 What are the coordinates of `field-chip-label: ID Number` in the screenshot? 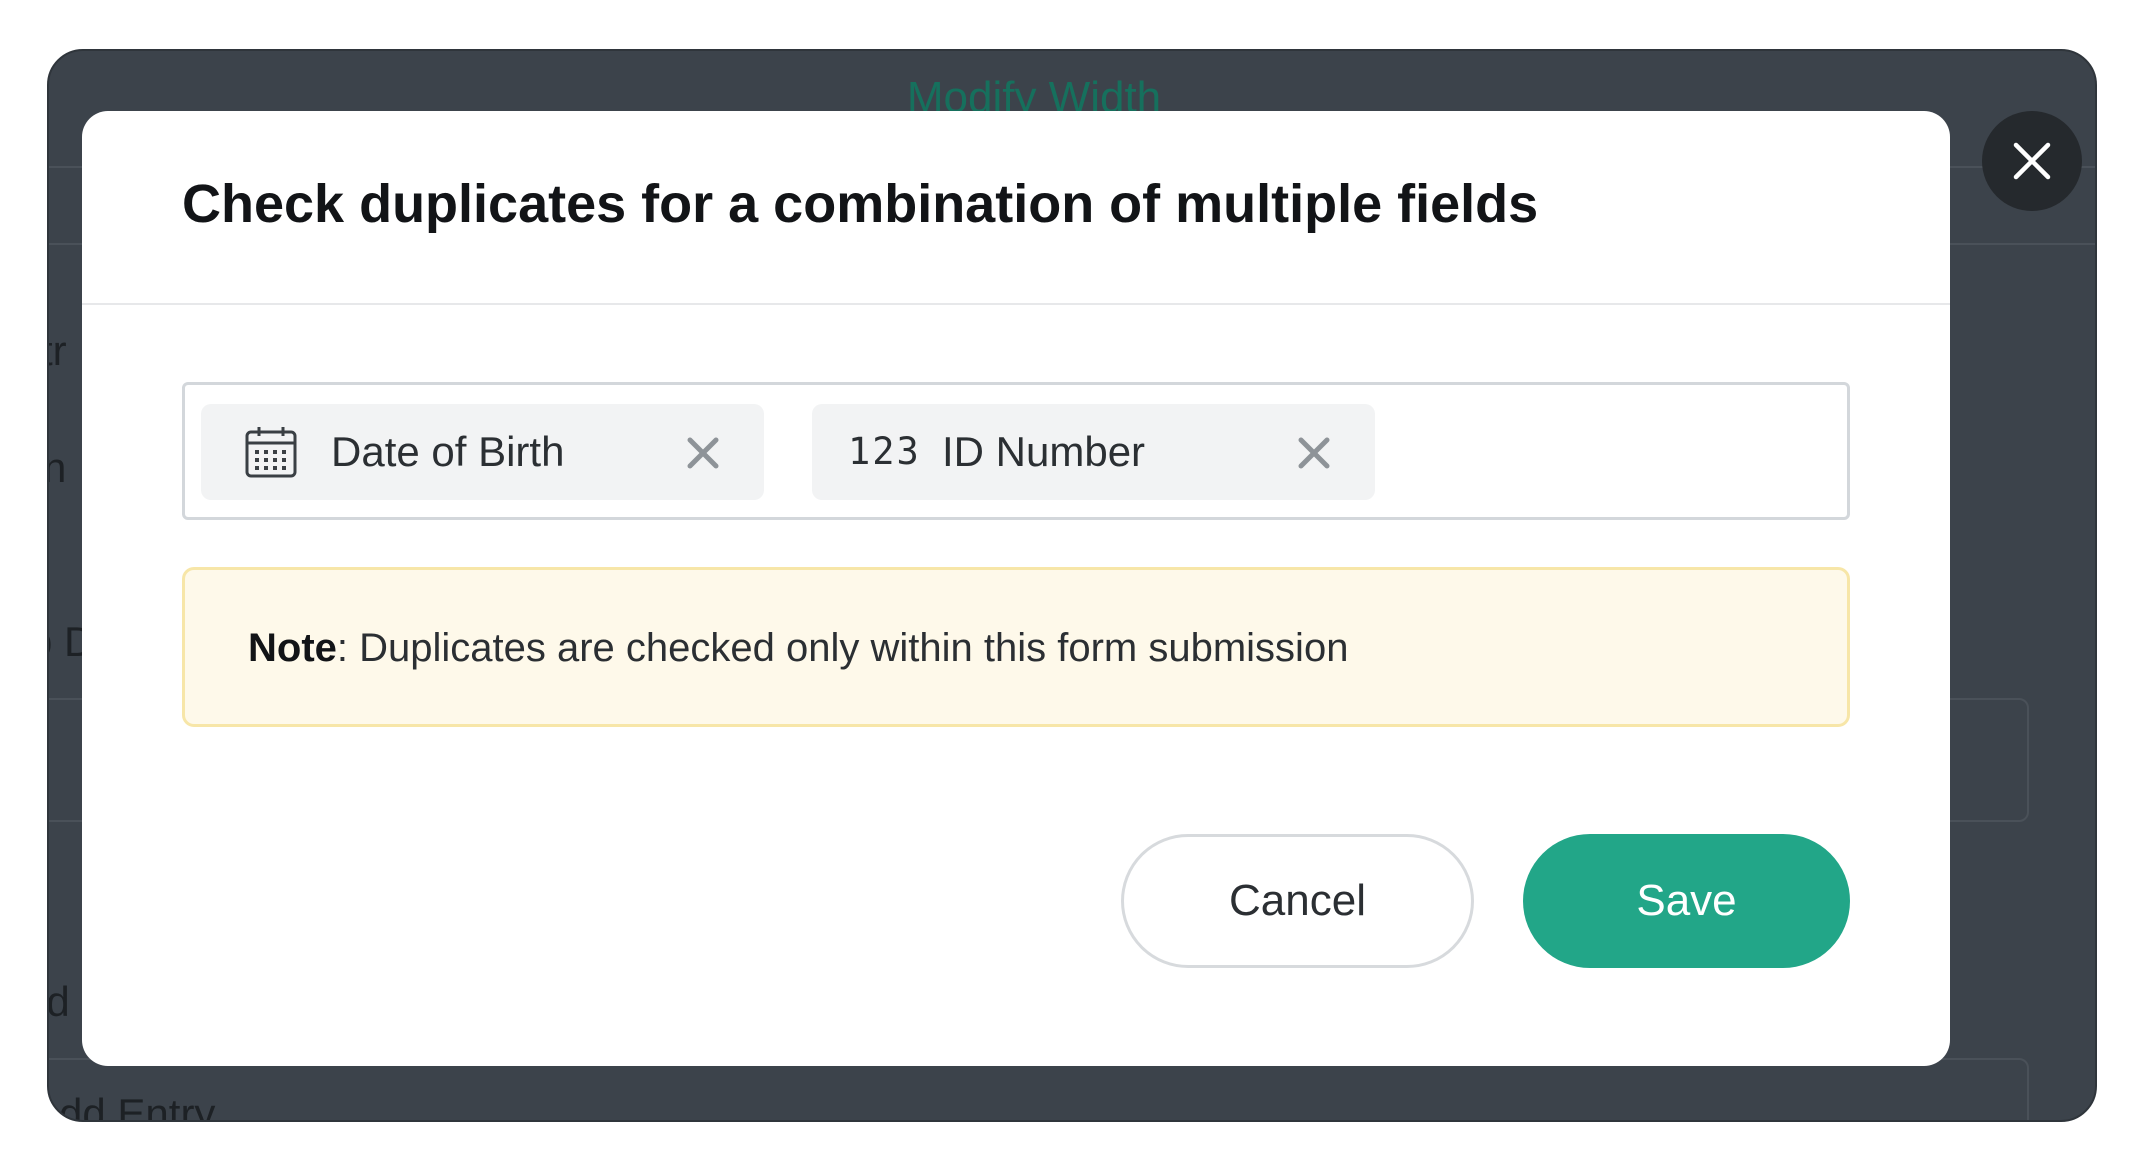 It's located at (1044, 451).